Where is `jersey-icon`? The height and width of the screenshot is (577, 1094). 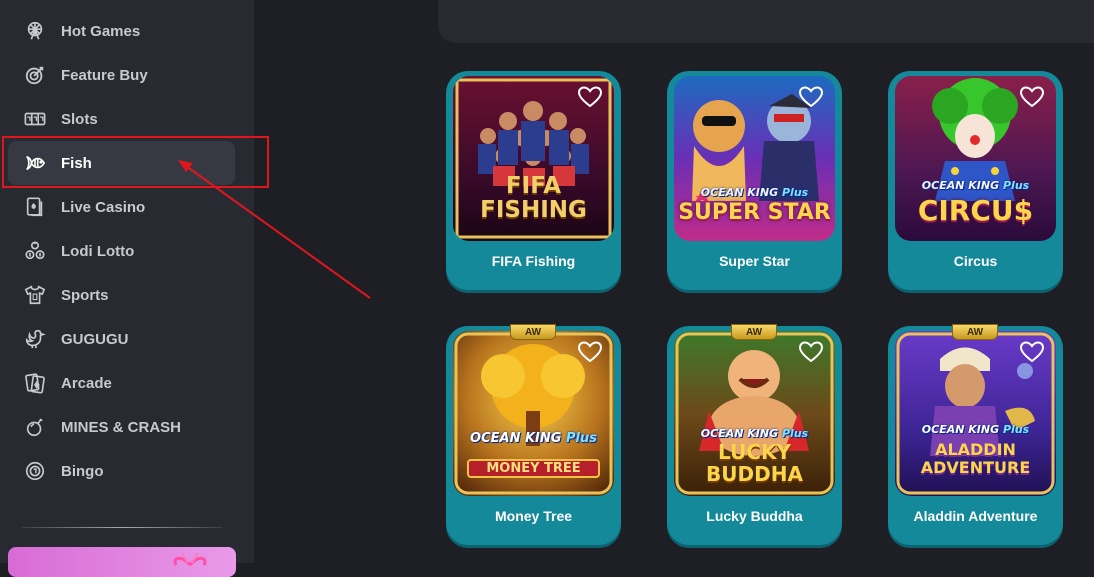
jersey-icon is located at coordinates (35, 295).